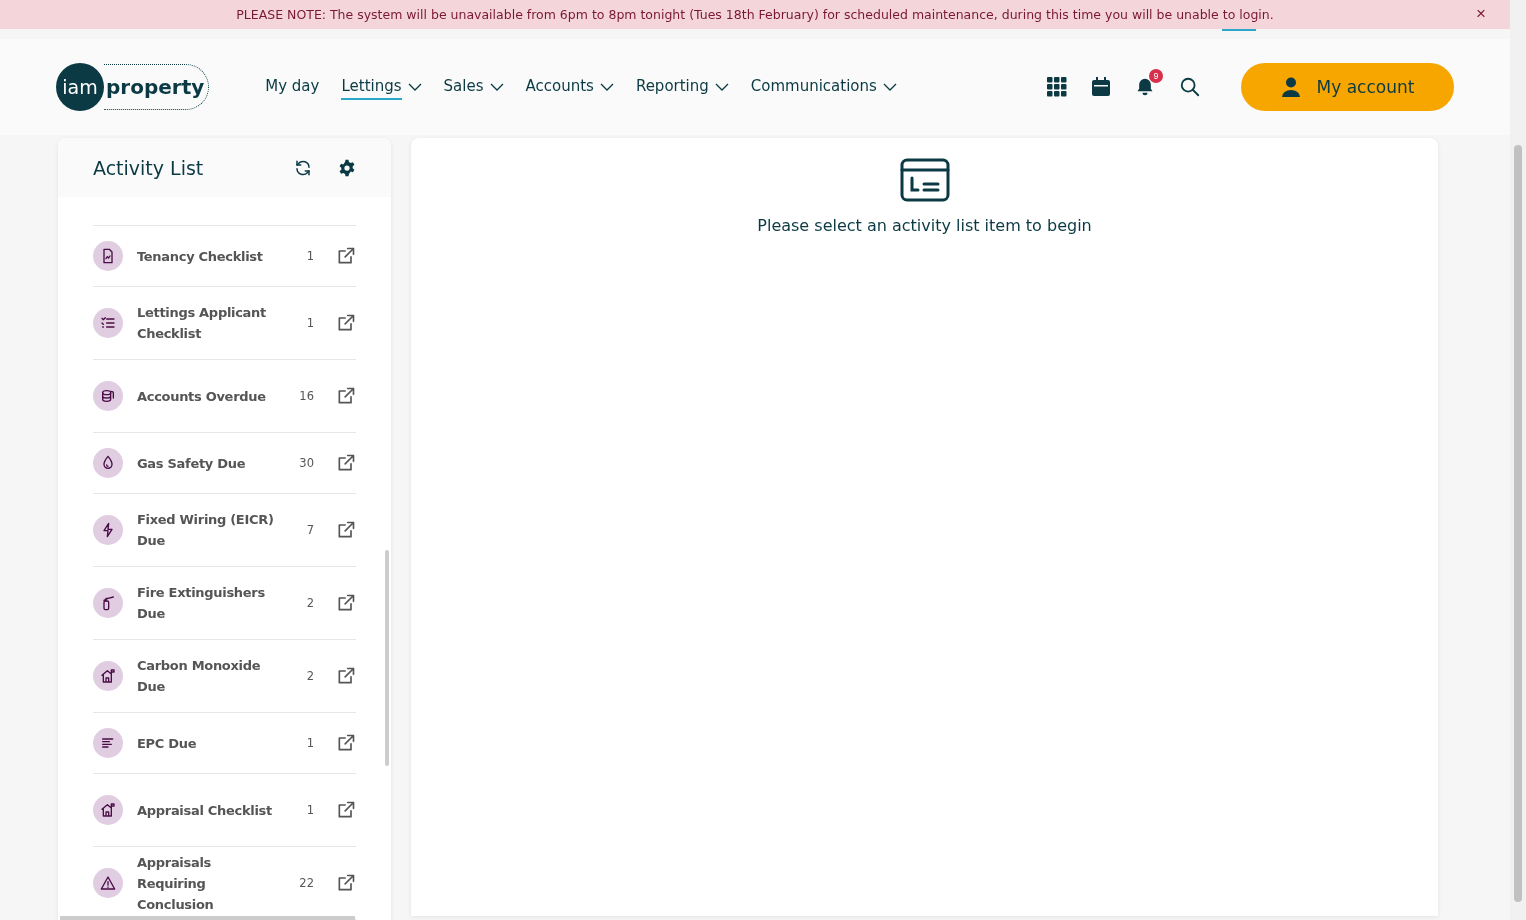 The height and width of the screenshot is (920, 1526). I want to click on drop-icon, so click(108, 463).